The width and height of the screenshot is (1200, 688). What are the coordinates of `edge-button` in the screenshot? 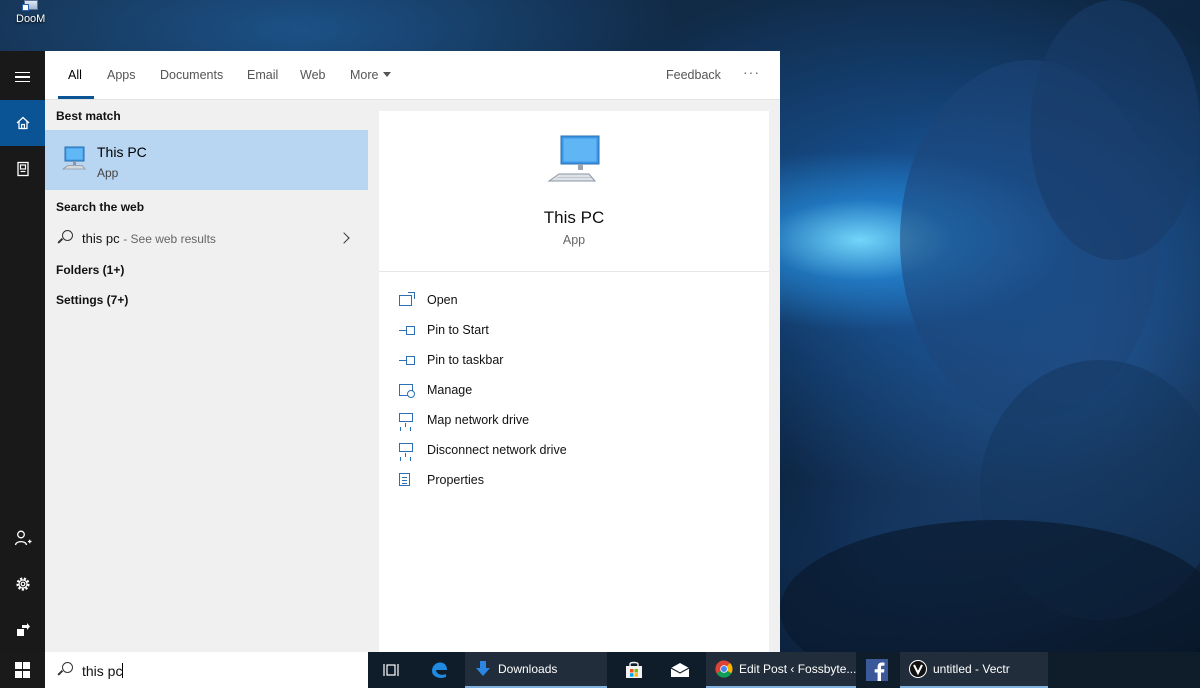 It's located at (439, 670).